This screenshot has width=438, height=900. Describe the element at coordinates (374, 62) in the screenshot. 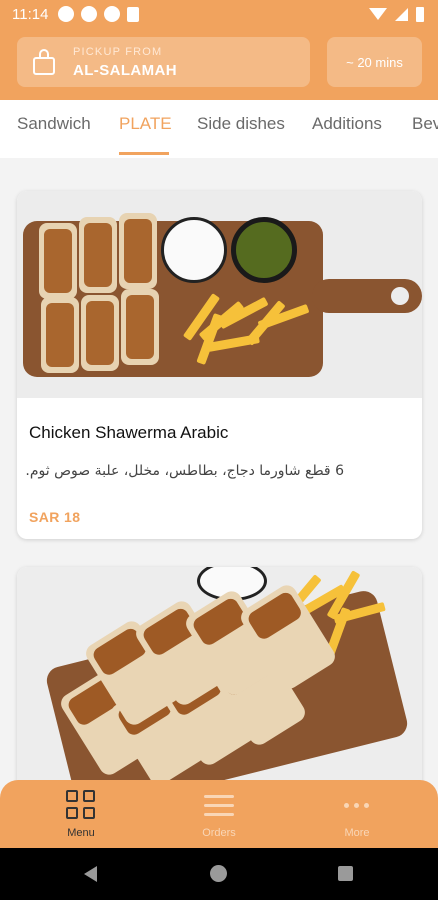

I see `eta-badge: ~ 20 mins` at that location.